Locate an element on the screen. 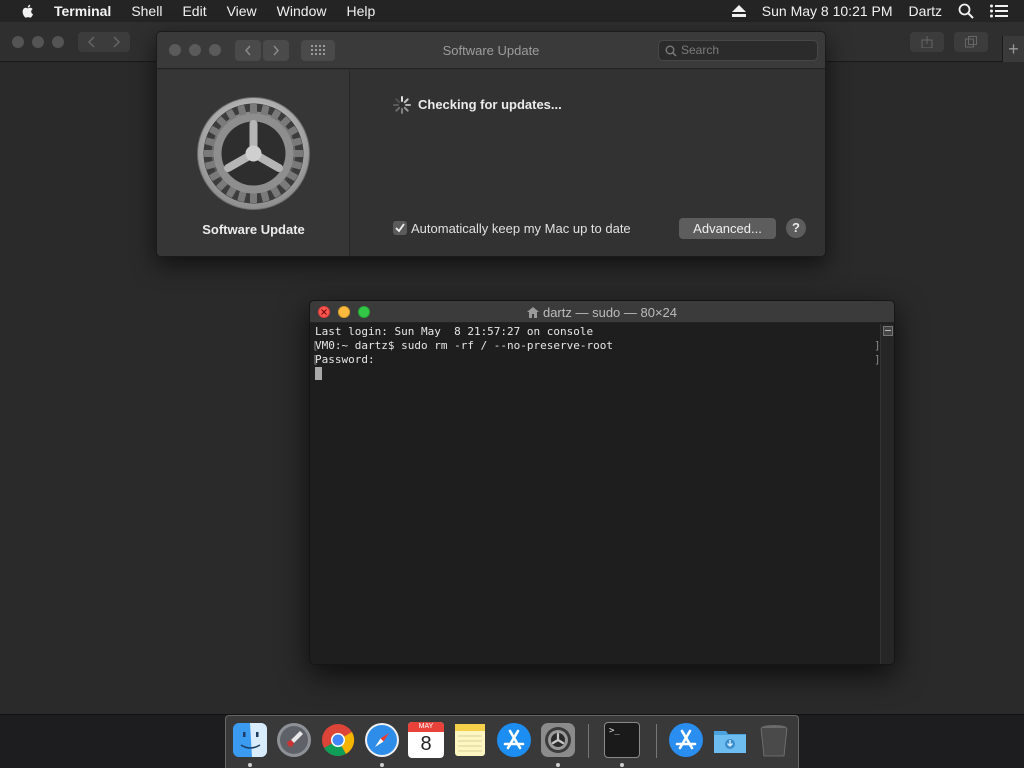 The height and width of the screenshot is (768, 1024). finder-running-indicator is located at coordinates (250, 765).